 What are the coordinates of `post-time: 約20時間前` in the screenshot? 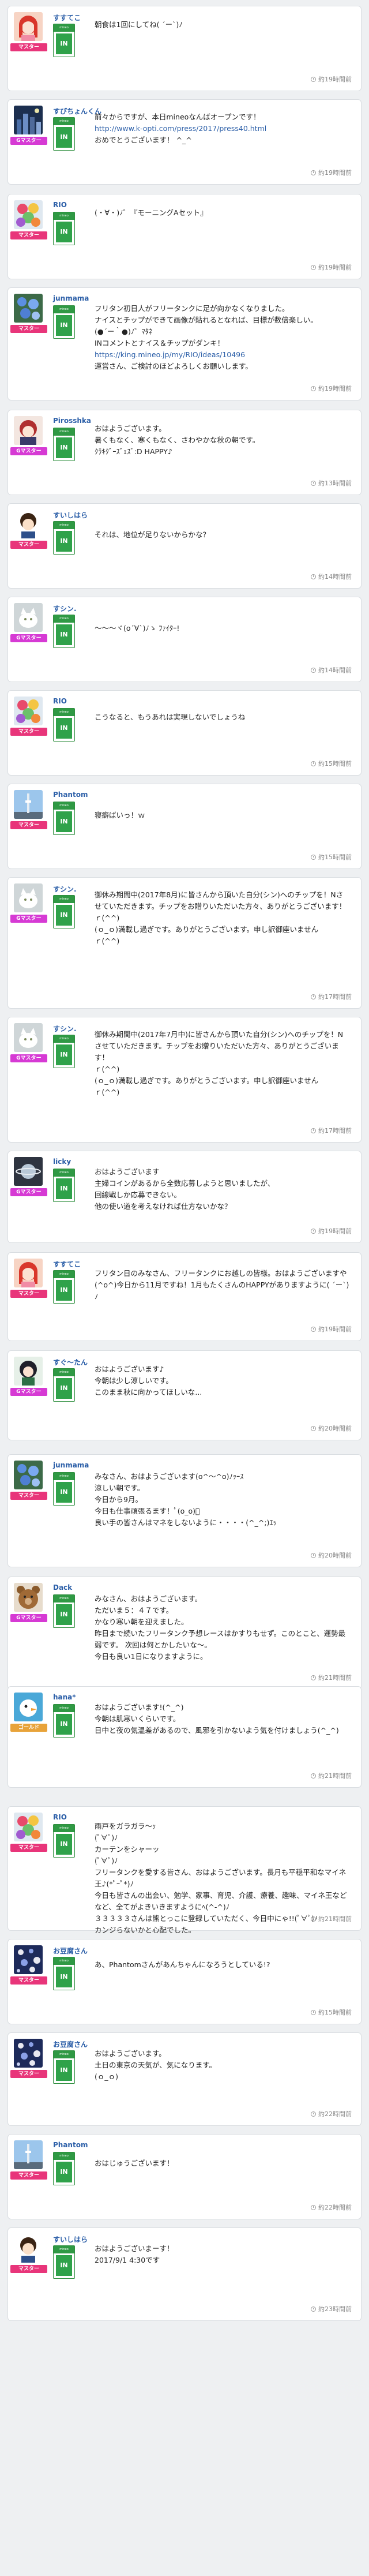 It's located at (331, 1555).